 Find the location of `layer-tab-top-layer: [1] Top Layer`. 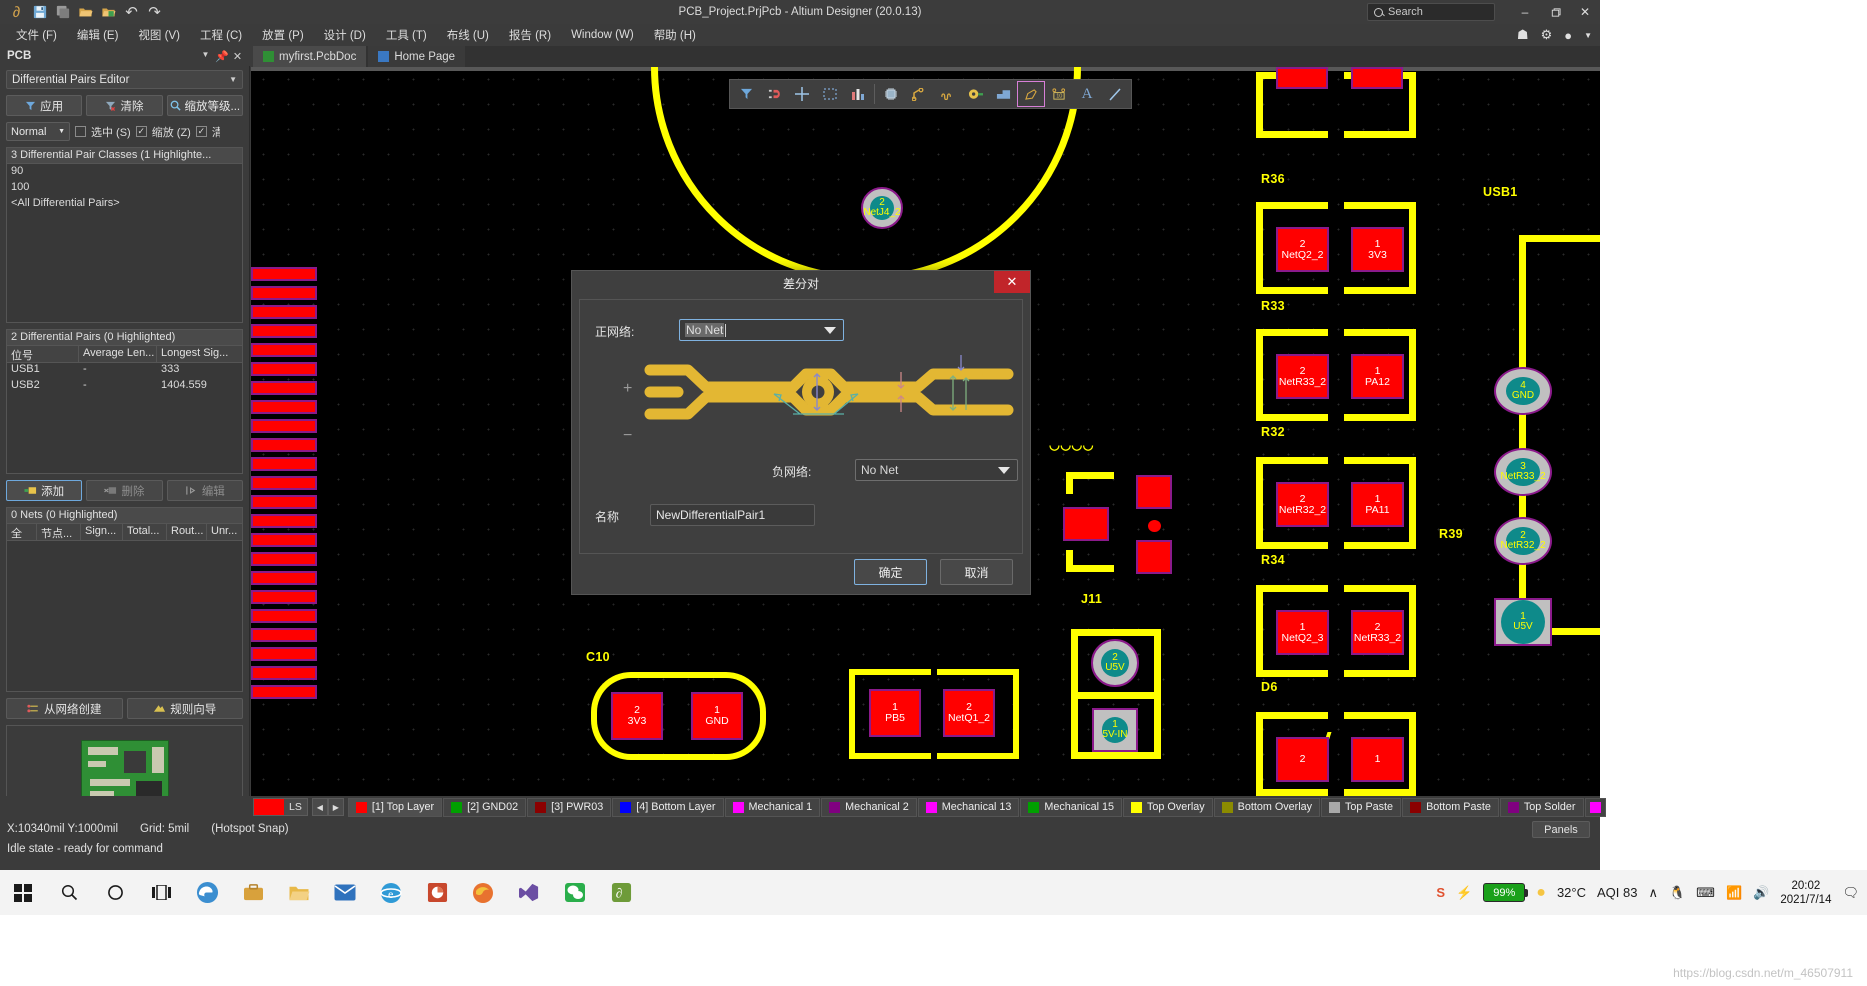

layer-tab-top-layer: [1] Top Layer is located at coordinates (395, 807).